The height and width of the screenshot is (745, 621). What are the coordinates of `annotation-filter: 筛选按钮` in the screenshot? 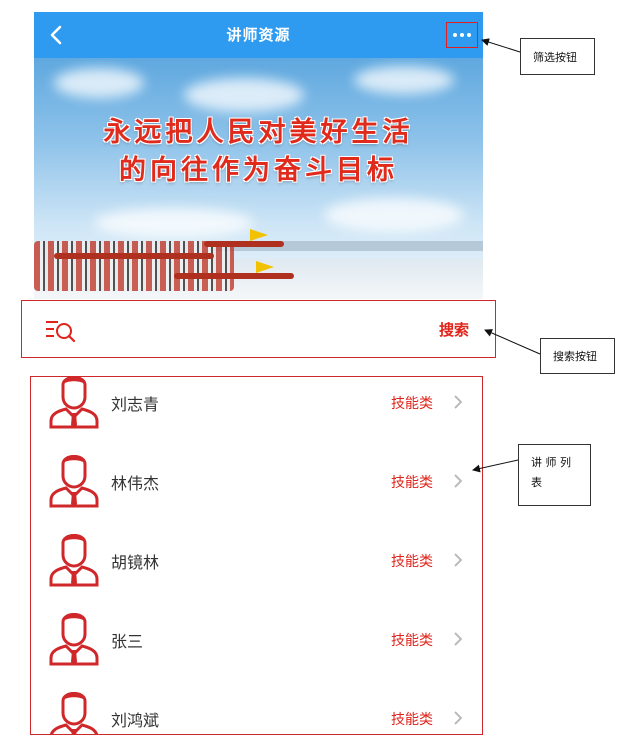 It's located at (557, 56).